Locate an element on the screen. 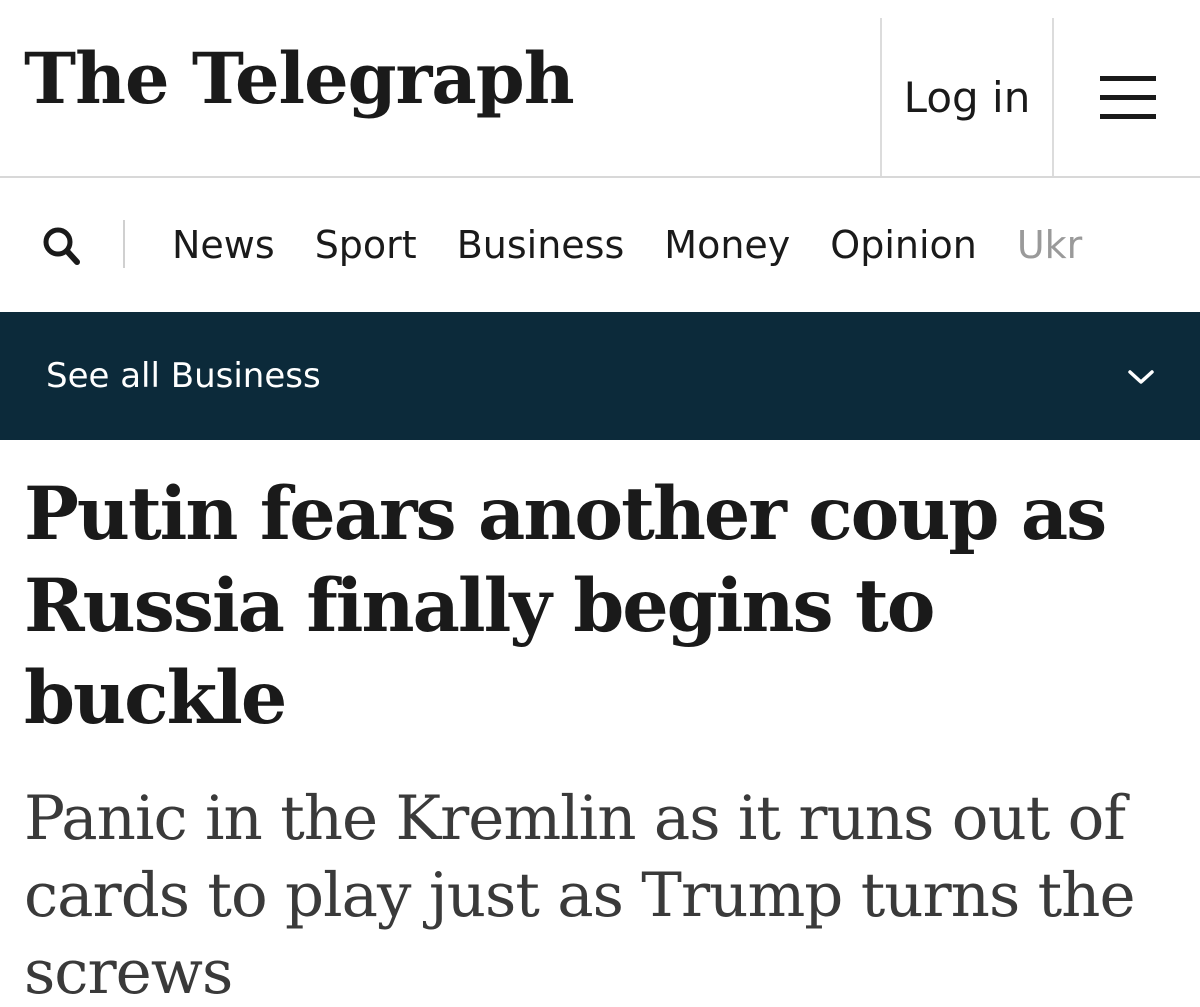 This screenshot has height=1007, width=1200. nav-scroll-fade is located at coordinates (1170, 245).